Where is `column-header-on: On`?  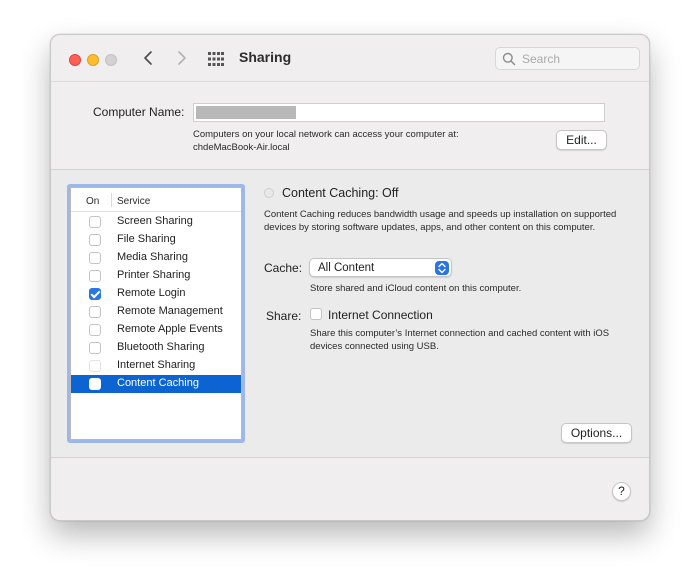 column-header-on: On is located at coordinates (92, 201).